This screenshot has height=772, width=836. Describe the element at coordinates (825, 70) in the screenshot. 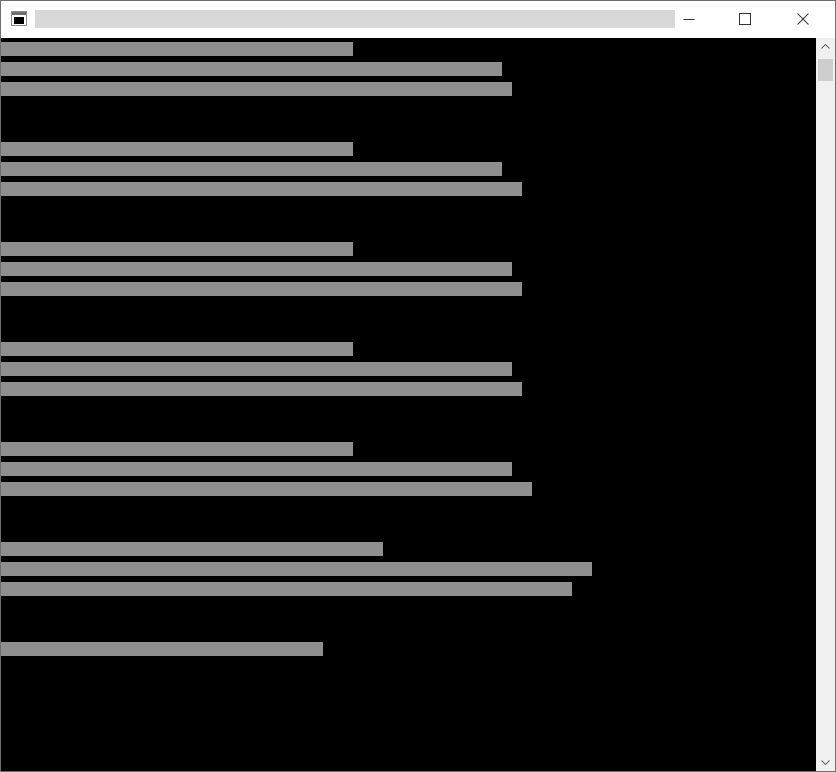

I see `scroll-thumb` at that location.